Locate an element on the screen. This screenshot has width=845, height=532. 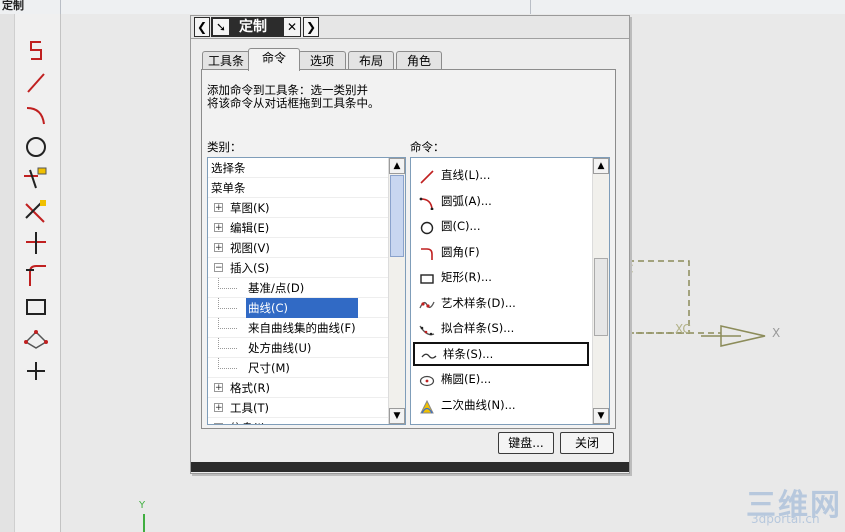
category-label-text: 尺寸(M) is located at coordinates (269, 368).